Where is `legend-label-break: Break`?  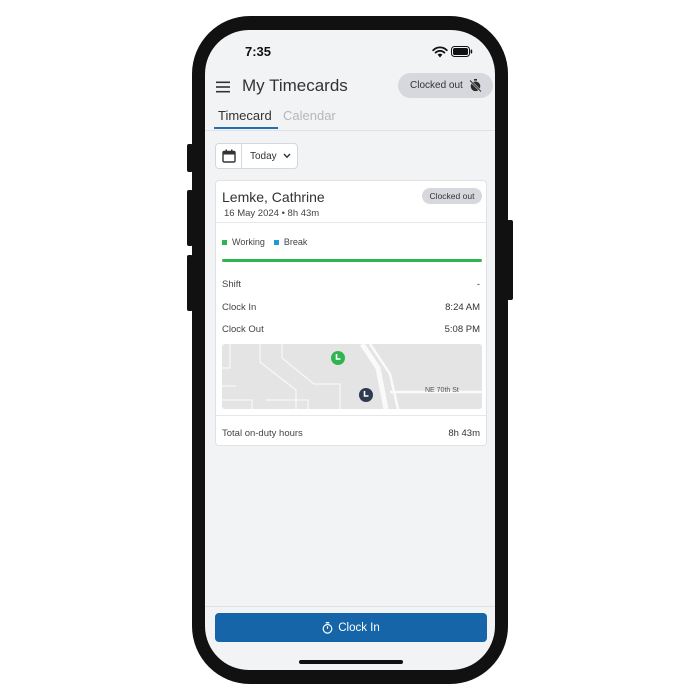
legend-label-break: Break is located at coordinates (295, 242).